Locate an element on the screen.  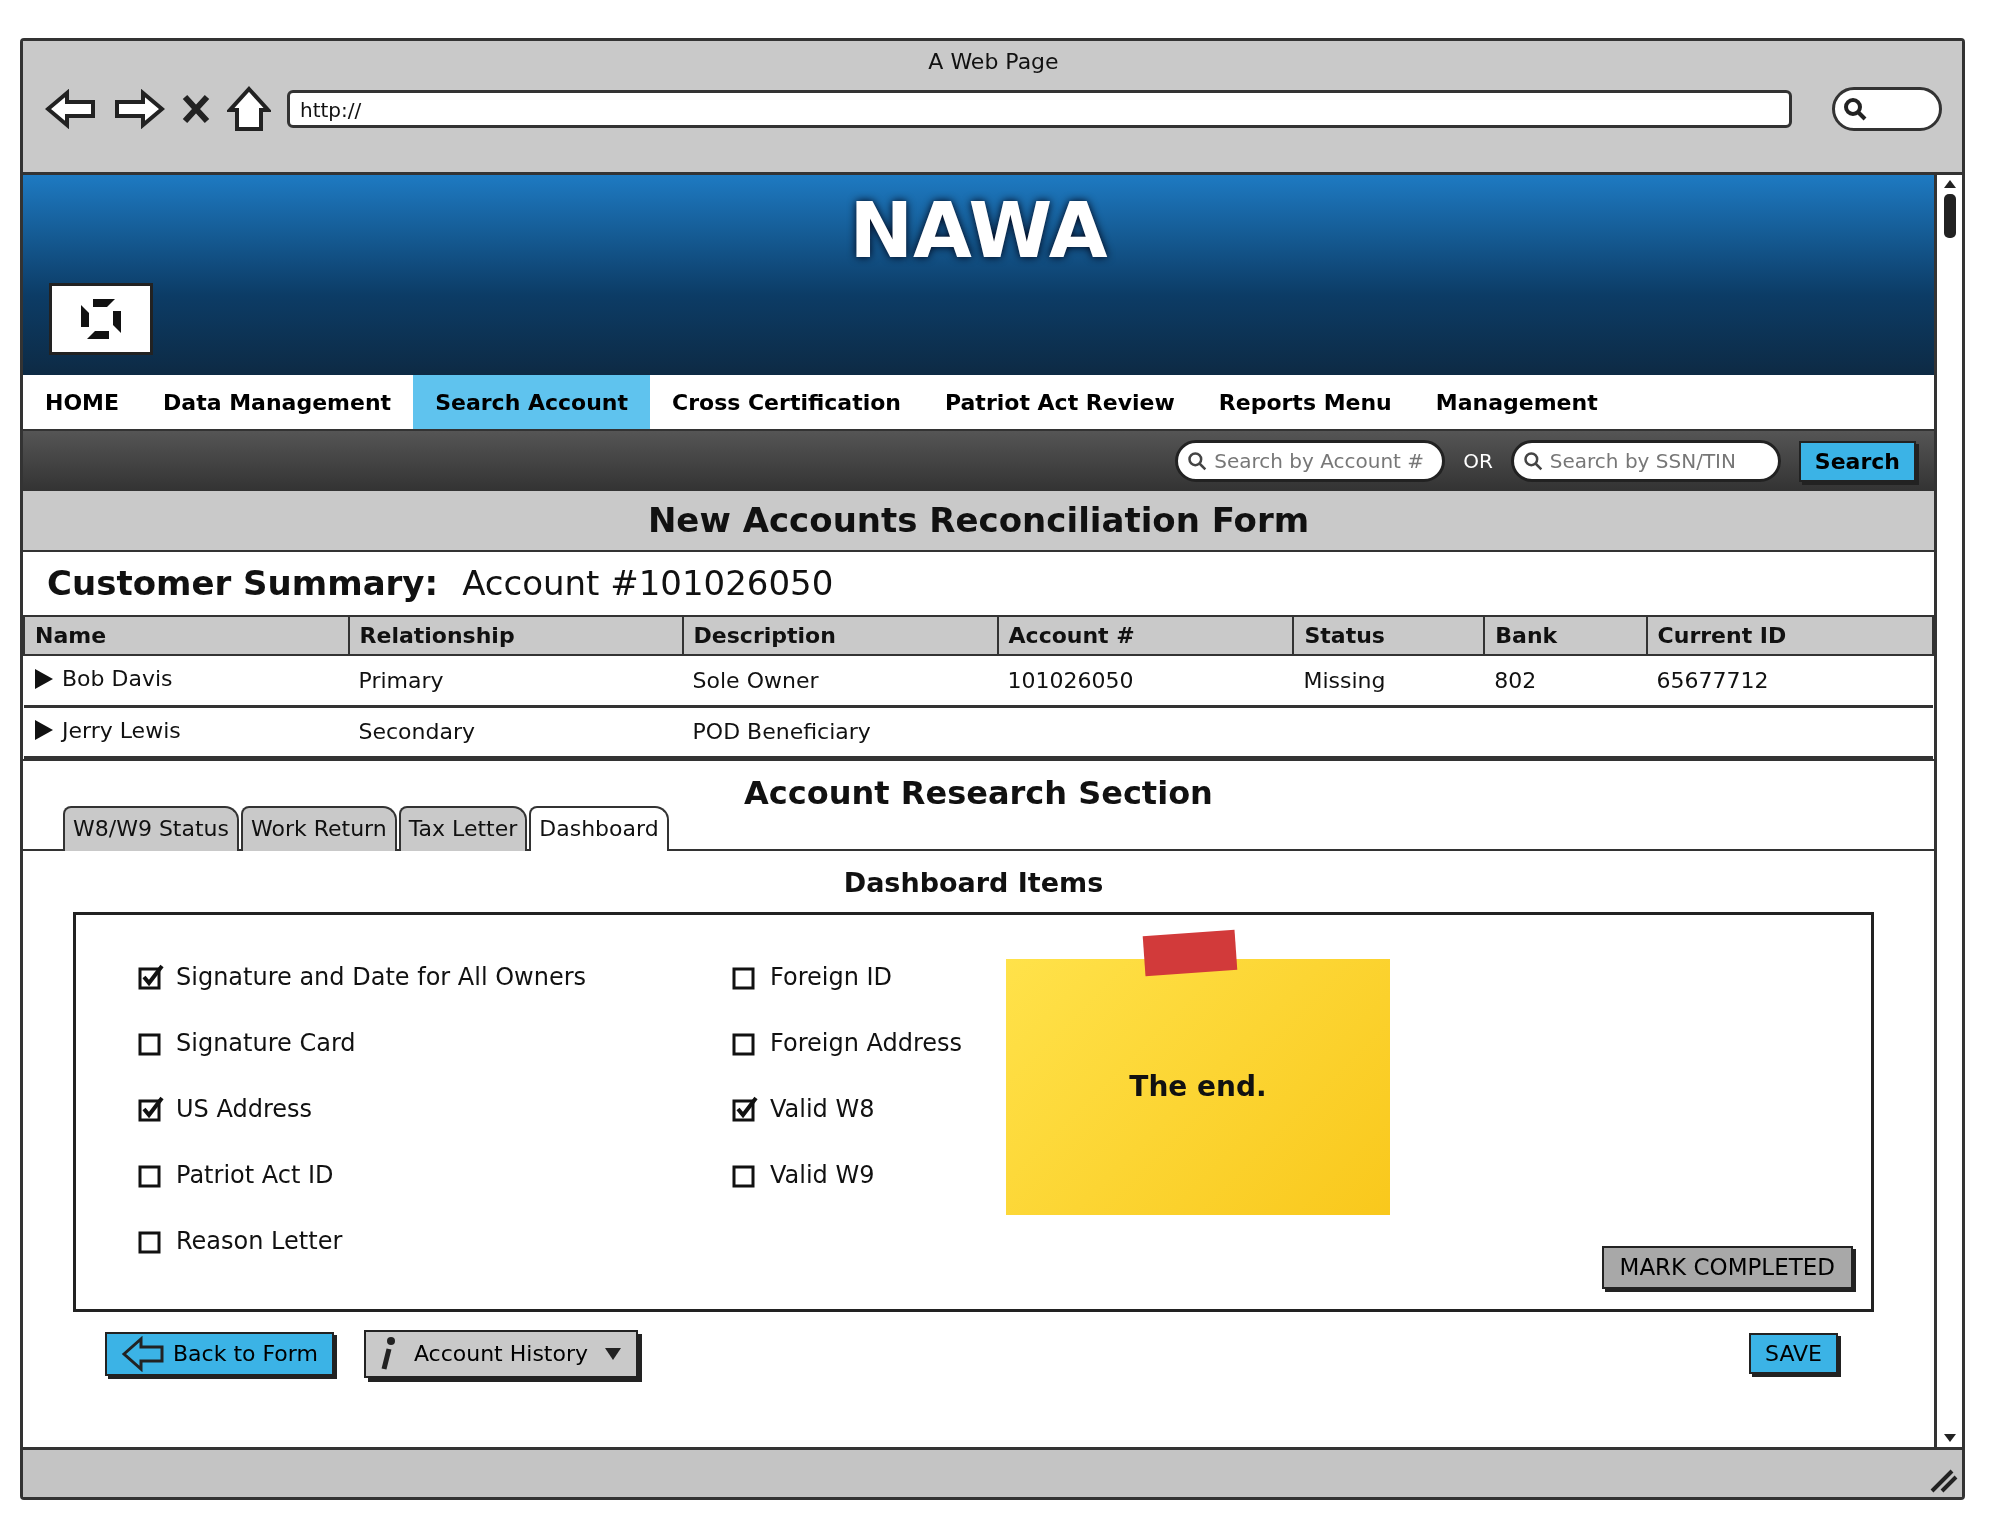
table-cell: 101026050 is located at coordinates (1070, 680).